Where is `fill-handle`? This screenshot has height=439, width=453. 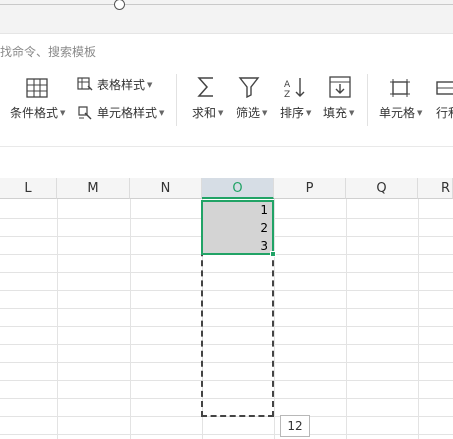 fill-handle is located at coordinates (273, 254).